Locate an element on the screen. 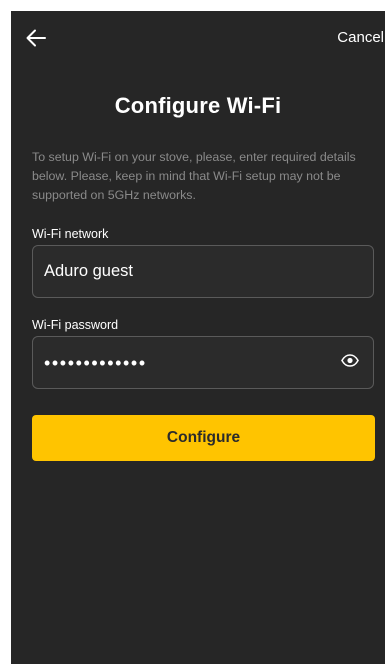 The image size is (385, 664). configure-button: Configure is located at coordinates (203, 438).